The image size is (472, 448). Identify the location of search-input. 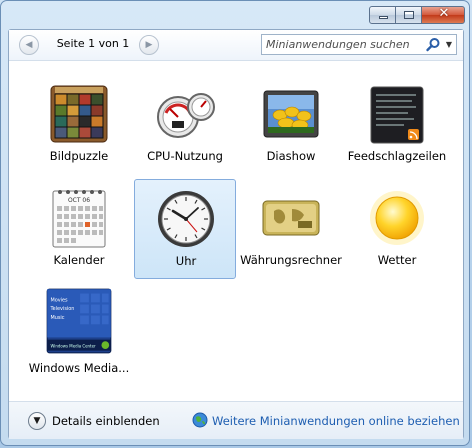
(341, 44).